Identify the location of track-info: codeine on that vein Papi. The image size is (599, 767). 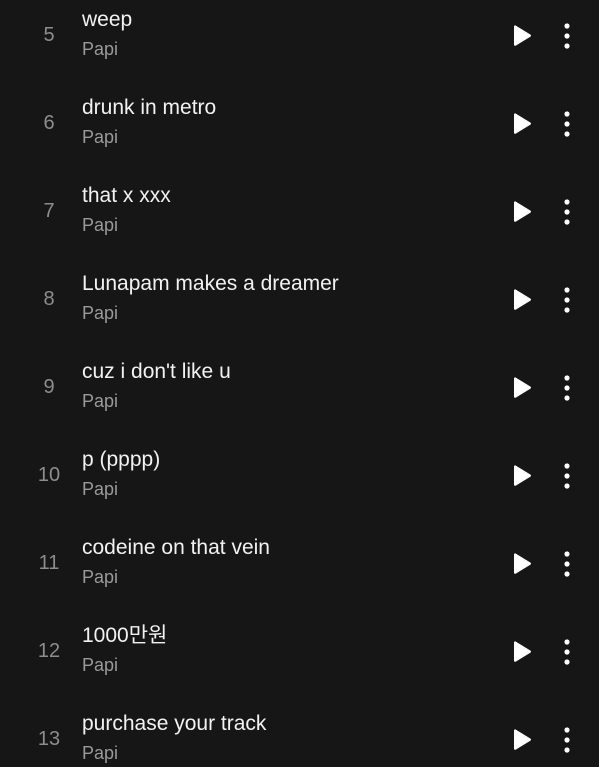
(280, 561).